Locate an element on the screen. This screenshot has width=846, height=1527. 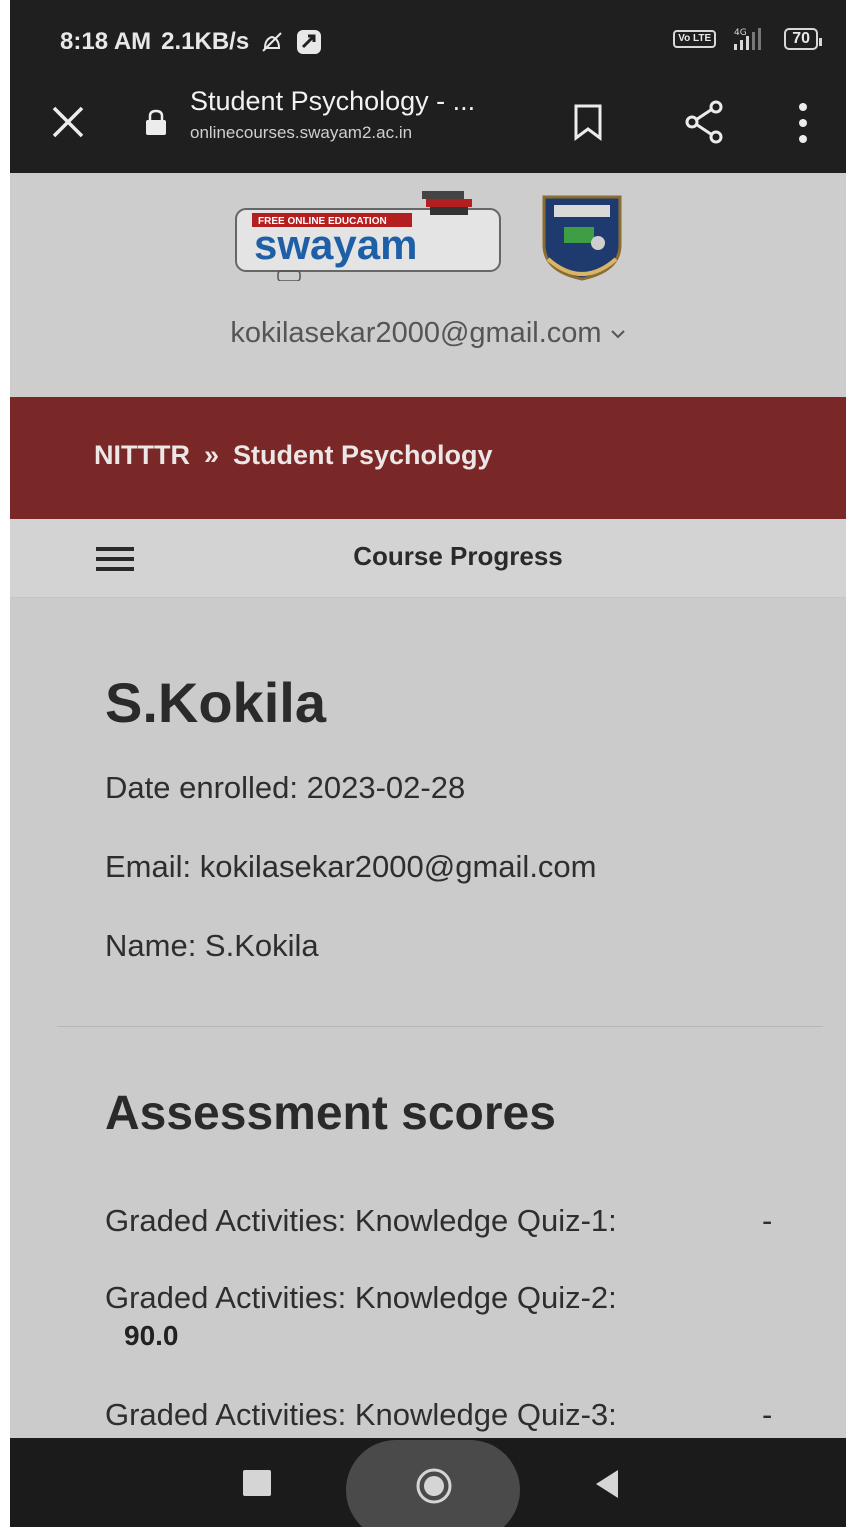
back-icon is located at coordinates (606, 1484).